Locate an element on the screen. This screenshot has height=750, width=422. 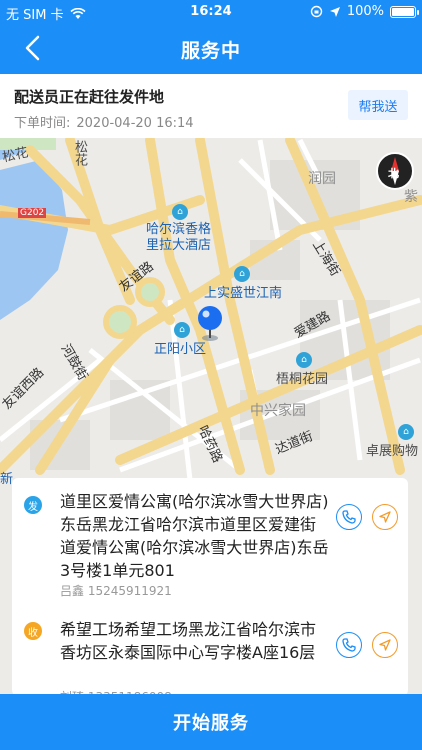
map-label-zhuozhan: 卓展购物 is located at coordinates (392, 451).